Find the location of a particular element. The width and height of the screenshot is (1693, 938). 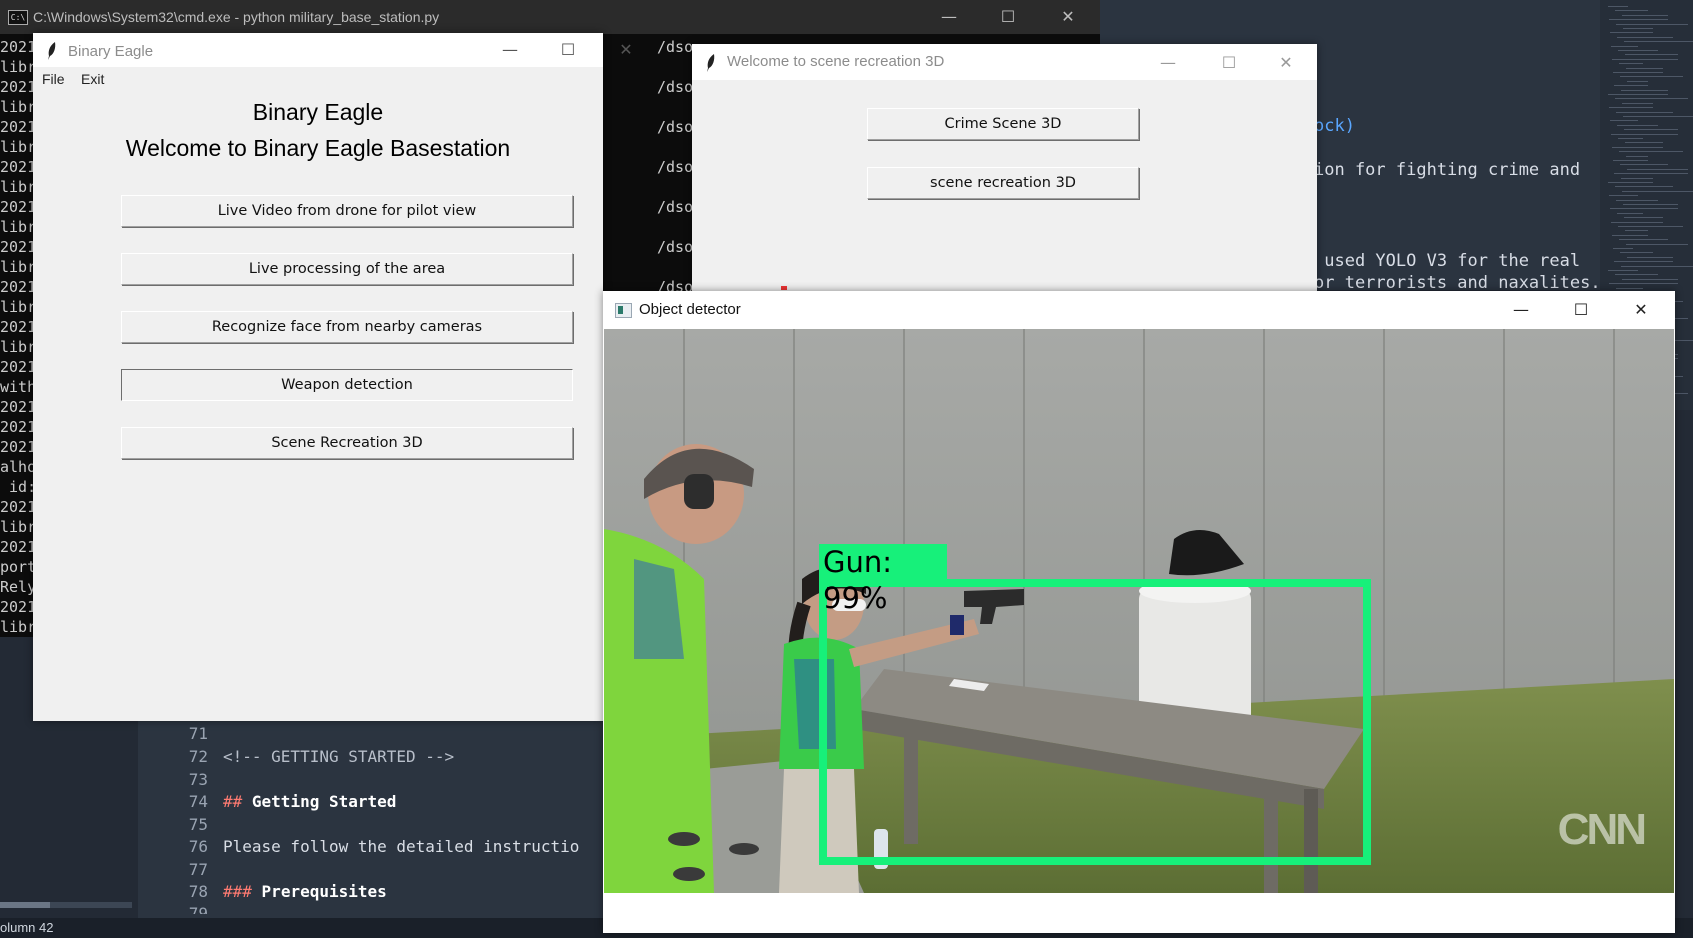

editor-line: or terrorists and naxalites. is located at coordinates (1457, 283).